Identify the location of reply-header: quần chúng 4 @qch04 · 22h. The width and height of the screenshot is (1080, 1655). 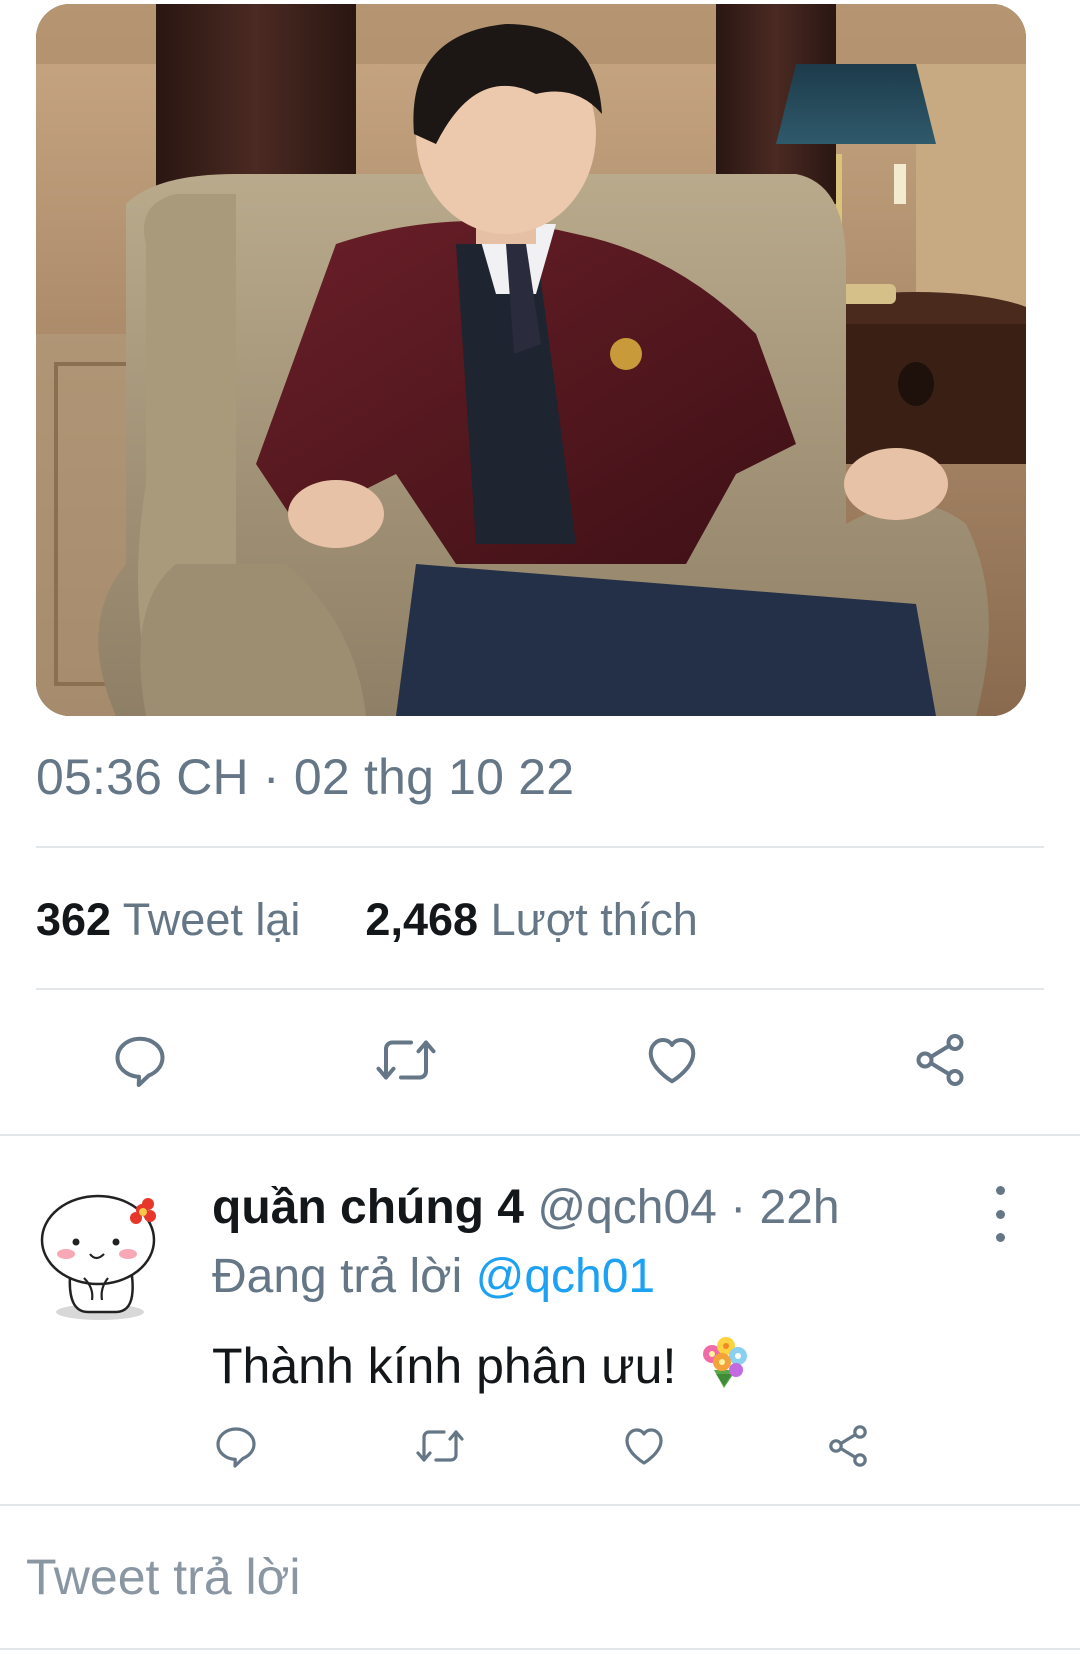
(526, 1207).